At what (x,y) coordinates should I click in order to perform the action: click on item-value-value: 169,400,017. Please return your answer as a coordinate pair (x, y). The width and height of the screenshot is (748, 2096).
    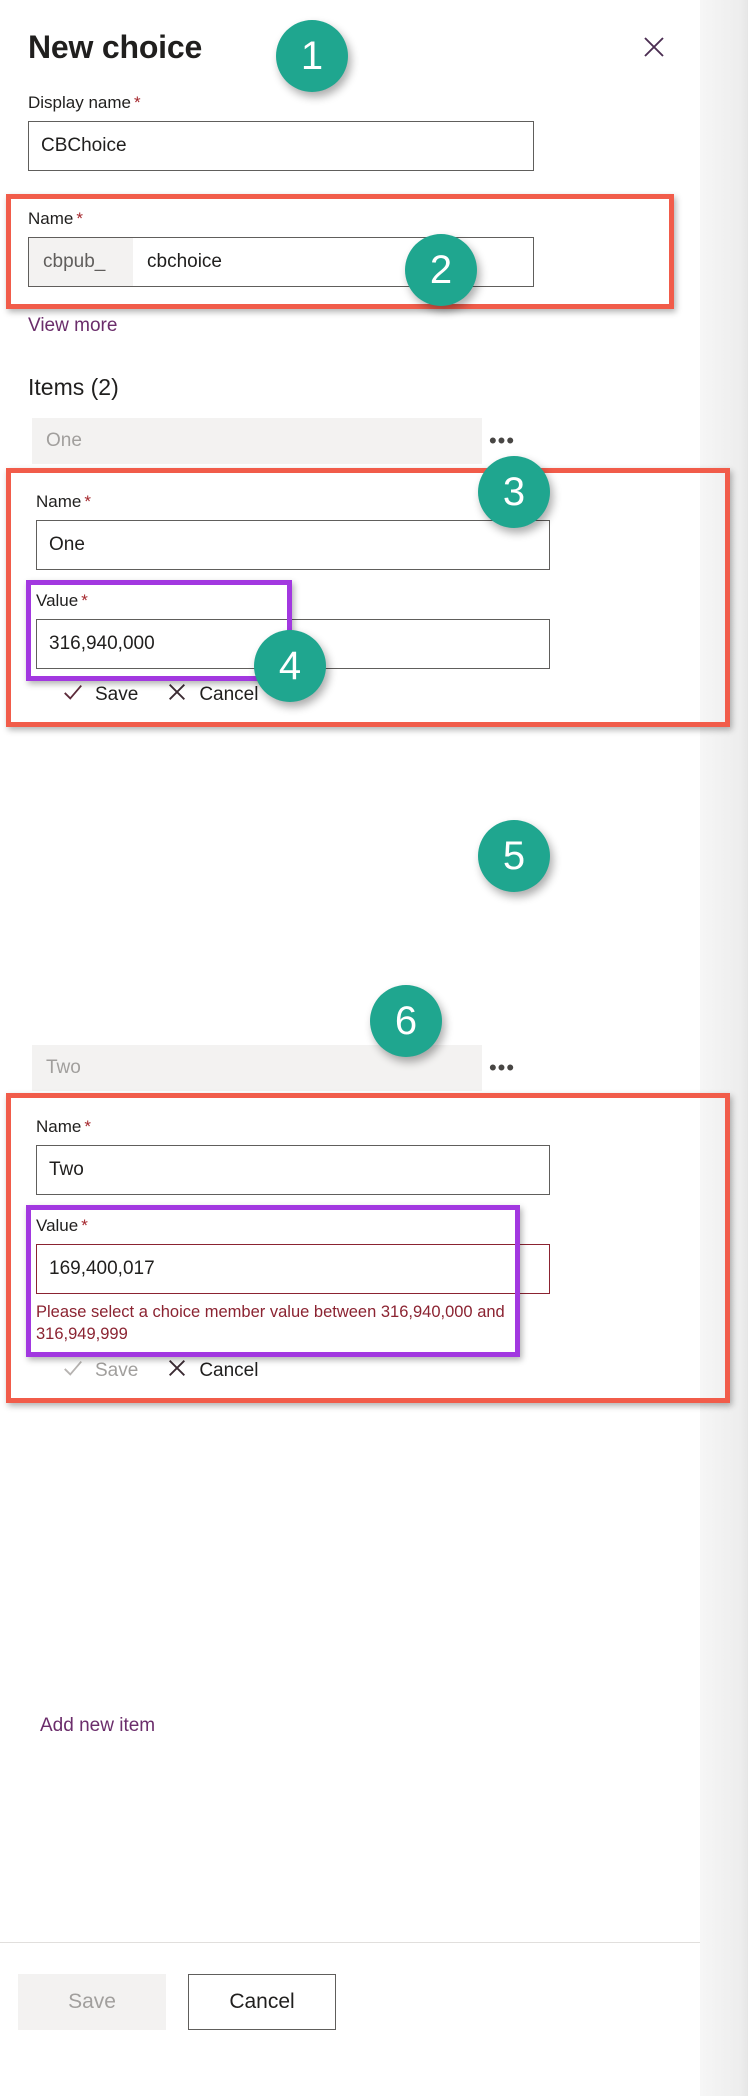
    Looking at the image, I should click on (102, 1268).